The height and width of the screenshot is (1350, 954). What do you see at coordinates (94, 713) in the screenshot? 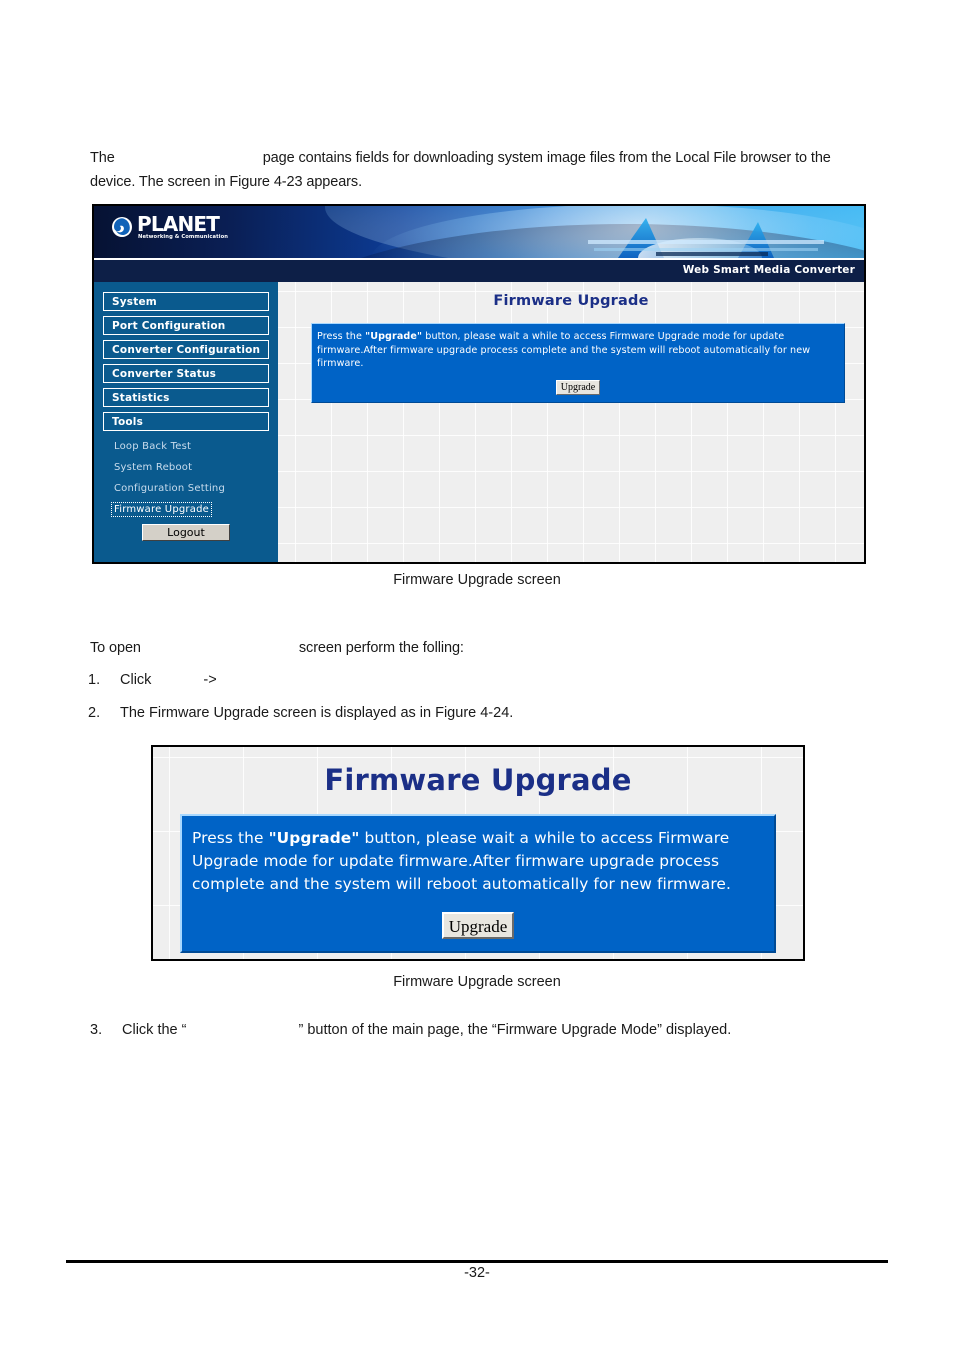
I see `step-2-number: 2.` at bounding box center [94, 713].